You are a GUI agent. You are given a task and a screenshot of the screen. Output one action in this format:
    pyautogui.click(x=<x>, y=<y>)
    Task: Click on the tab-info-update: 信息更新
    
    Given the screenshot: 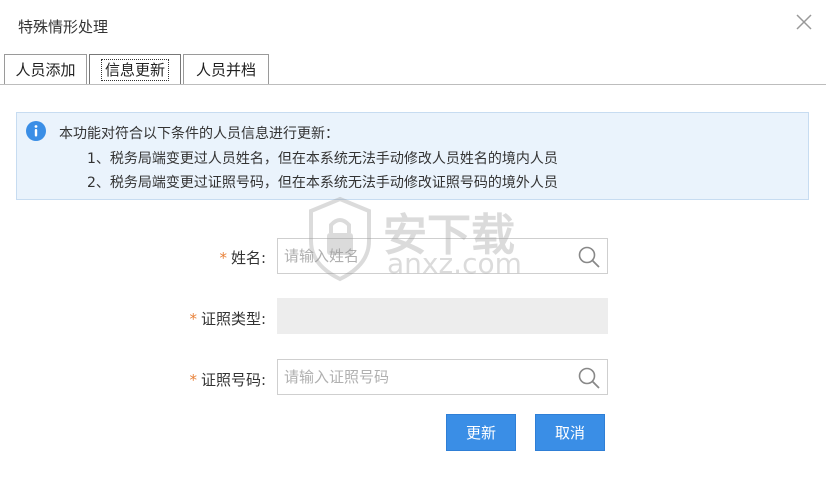 What is the action you would take?
    pyautogui.click(x=135, y=69)
    